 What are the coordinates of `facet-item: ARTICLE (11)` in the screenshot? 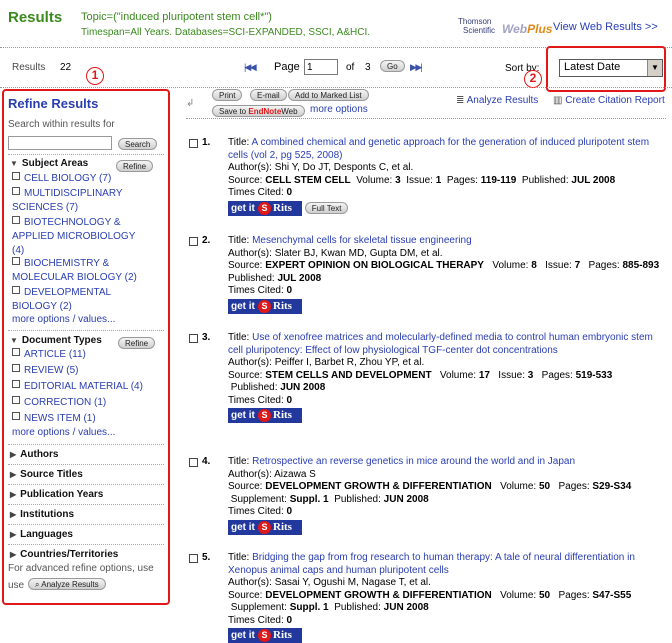 It's located at (49, 355).